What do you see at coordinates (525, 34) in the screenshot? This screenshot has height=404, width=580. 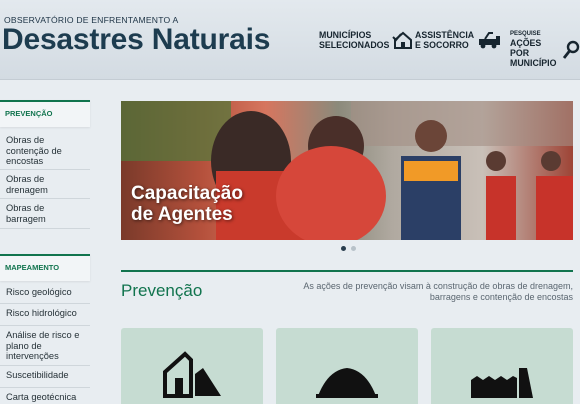 I see `nav-label-small: PESQUISE` at bounding box center [525, 34].